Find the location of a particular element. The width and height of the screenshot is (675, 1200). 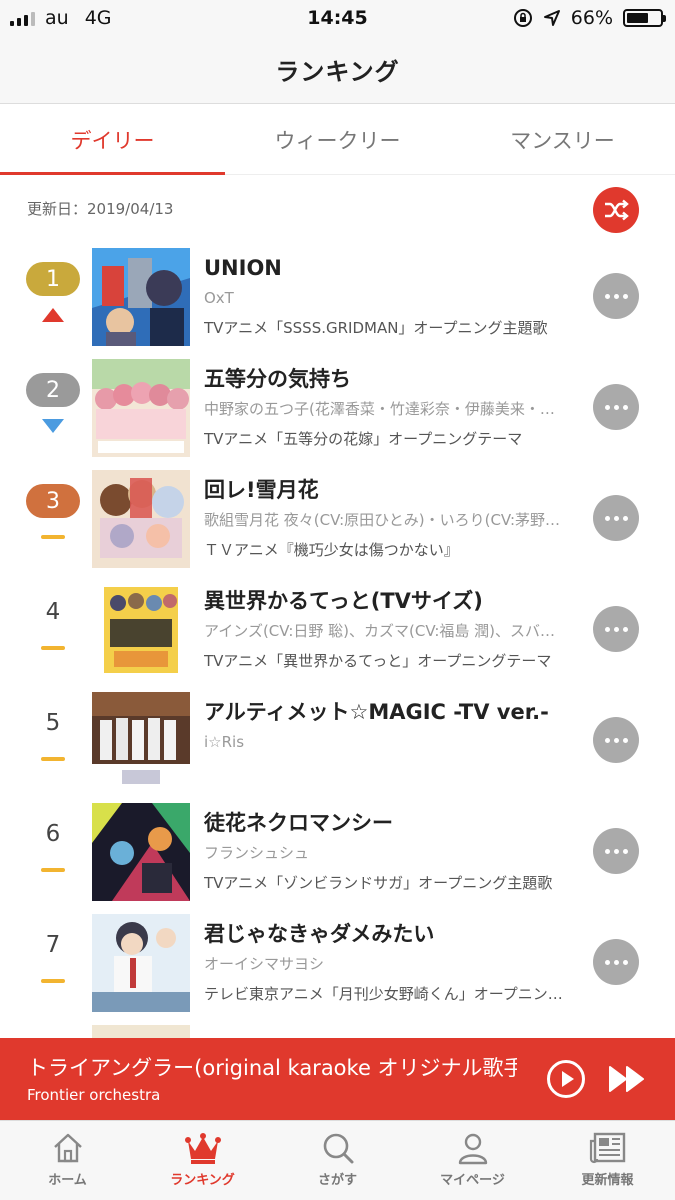

tab-mypage-label: マイページ is located at coordinates (472, 1180).